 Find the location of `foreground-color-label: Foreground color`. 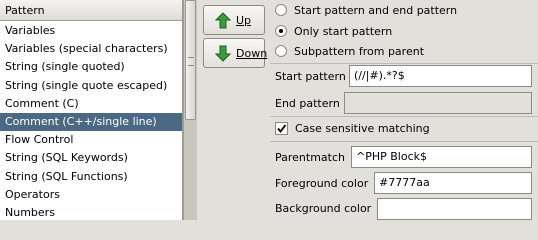

foreground-color-label: Foreground color is located at coordinates (322, 183).